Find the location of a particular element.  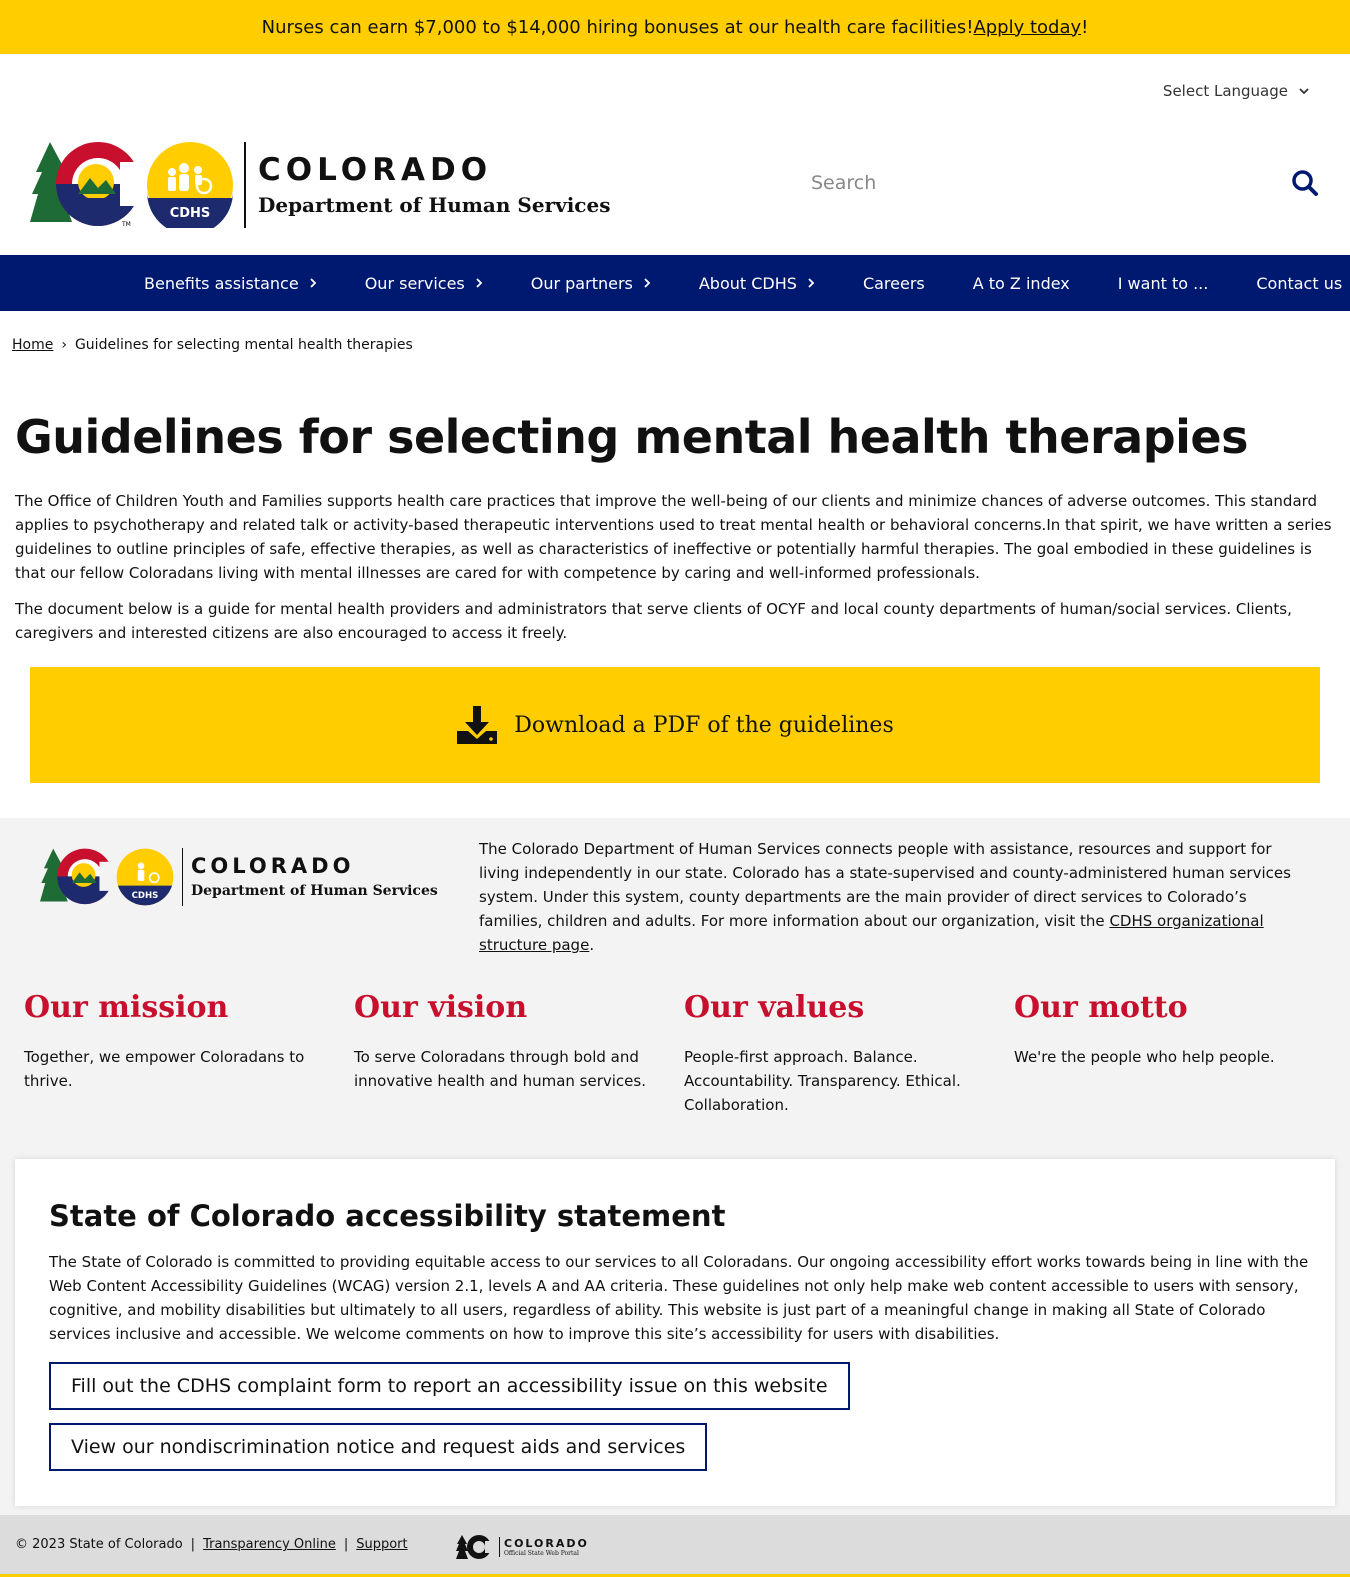

breadcrumb-home-link: Home is located at coordinates (32, 345).